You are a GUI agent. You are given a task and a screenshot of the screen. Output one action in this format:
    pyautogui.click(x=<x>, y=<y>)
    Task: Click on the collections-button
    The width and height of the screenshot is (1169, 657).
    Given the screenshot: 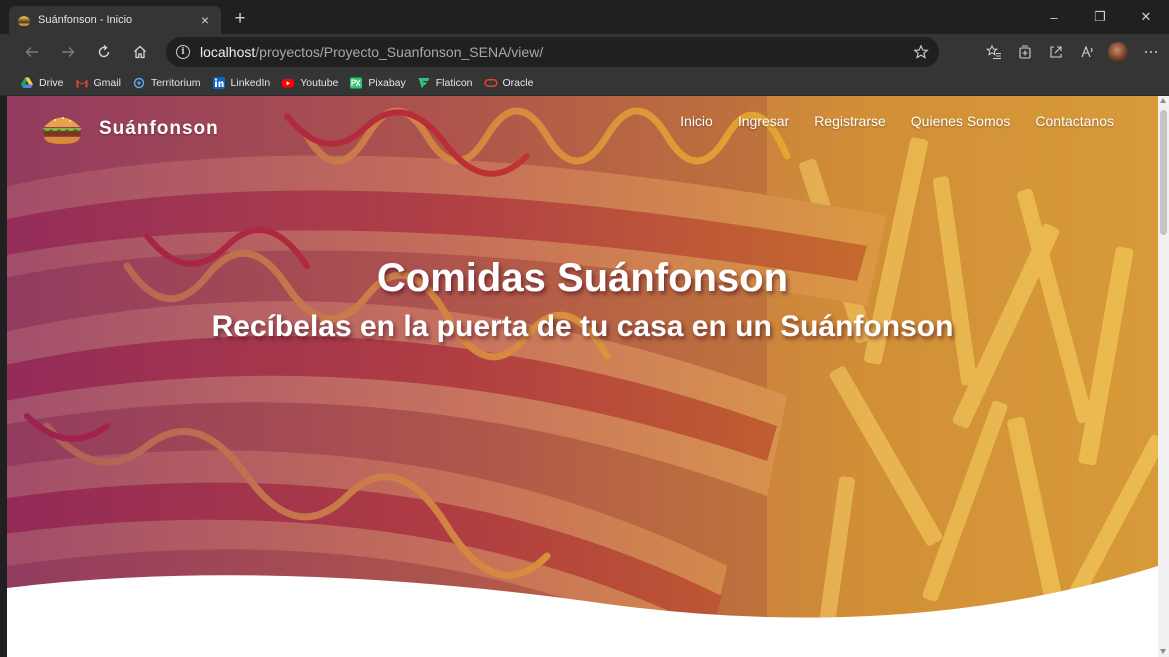 What is the action you would take?
    pyautogui.click(x=1024, y=52)
    